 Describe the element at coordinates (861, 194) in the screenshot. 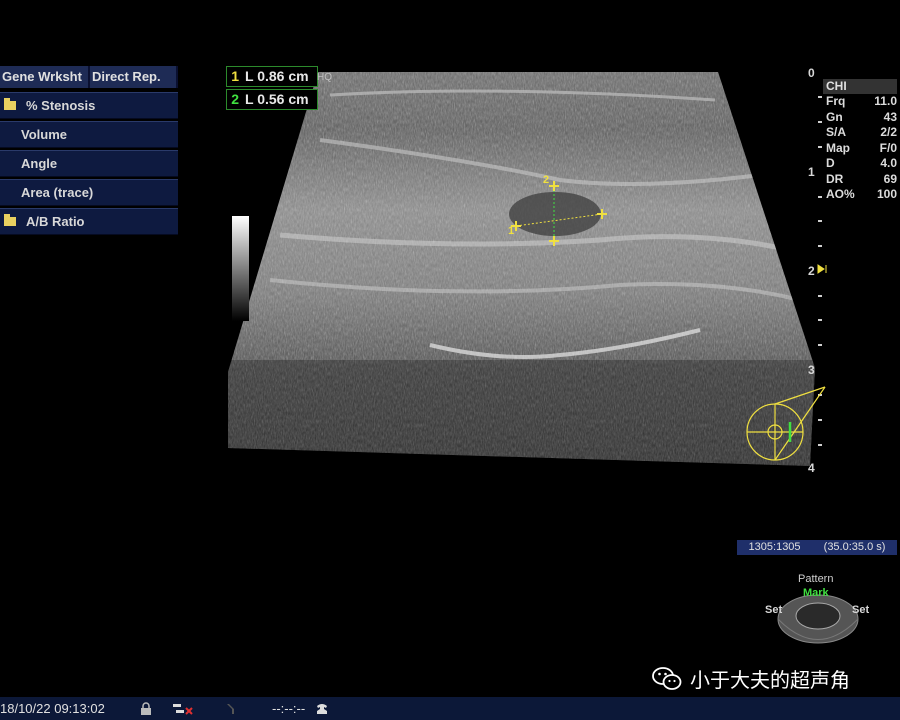

I see `param-row: AO% 100` at that location.